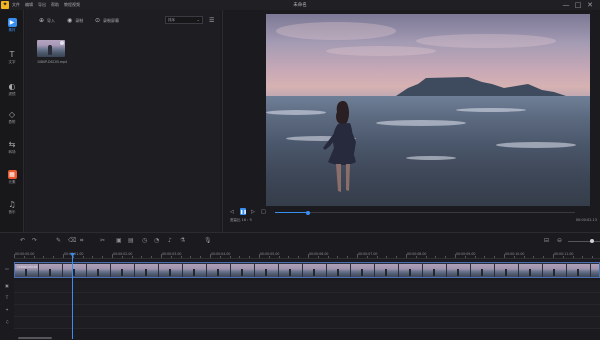  I want to click on screen-record-button: ⊙ 录制屏幕, so click(107, 20).